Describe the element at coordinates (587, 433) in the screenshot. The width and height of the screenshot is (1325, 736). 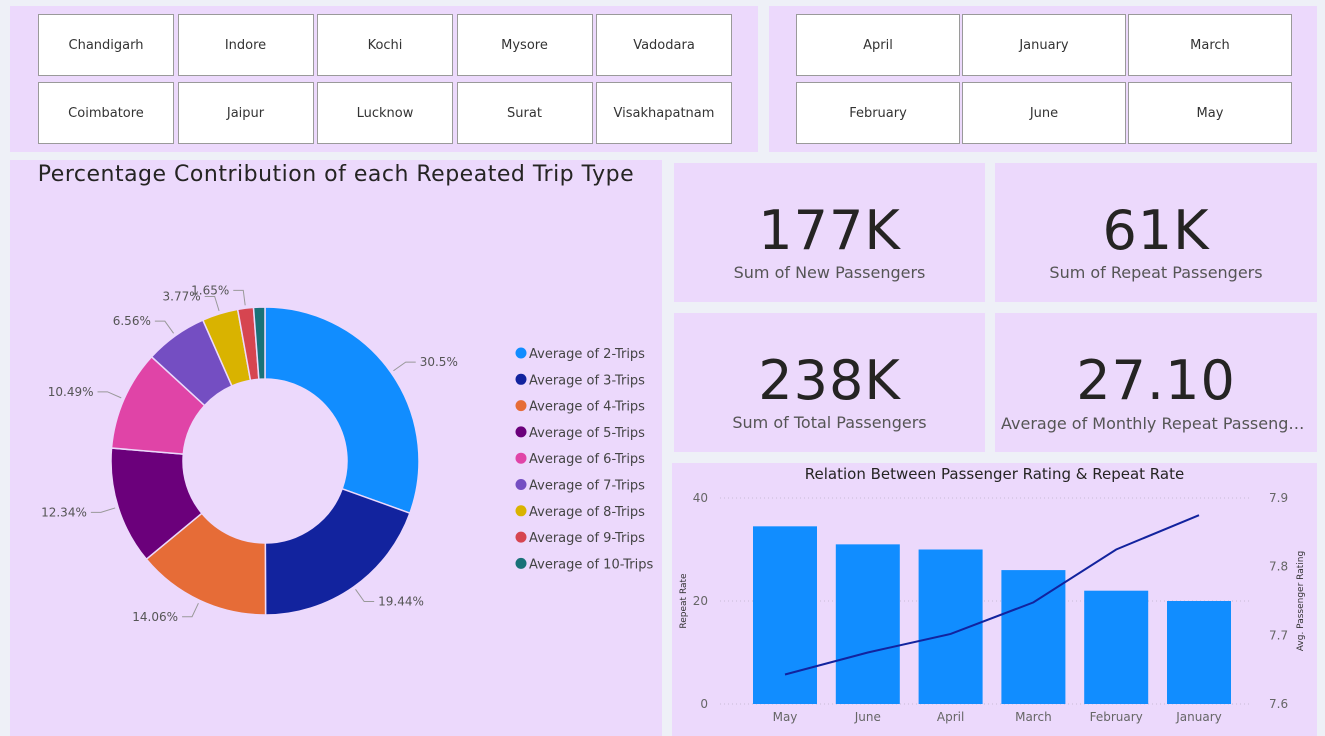
I see `legend-label: Average of 5-Trips` at that location.